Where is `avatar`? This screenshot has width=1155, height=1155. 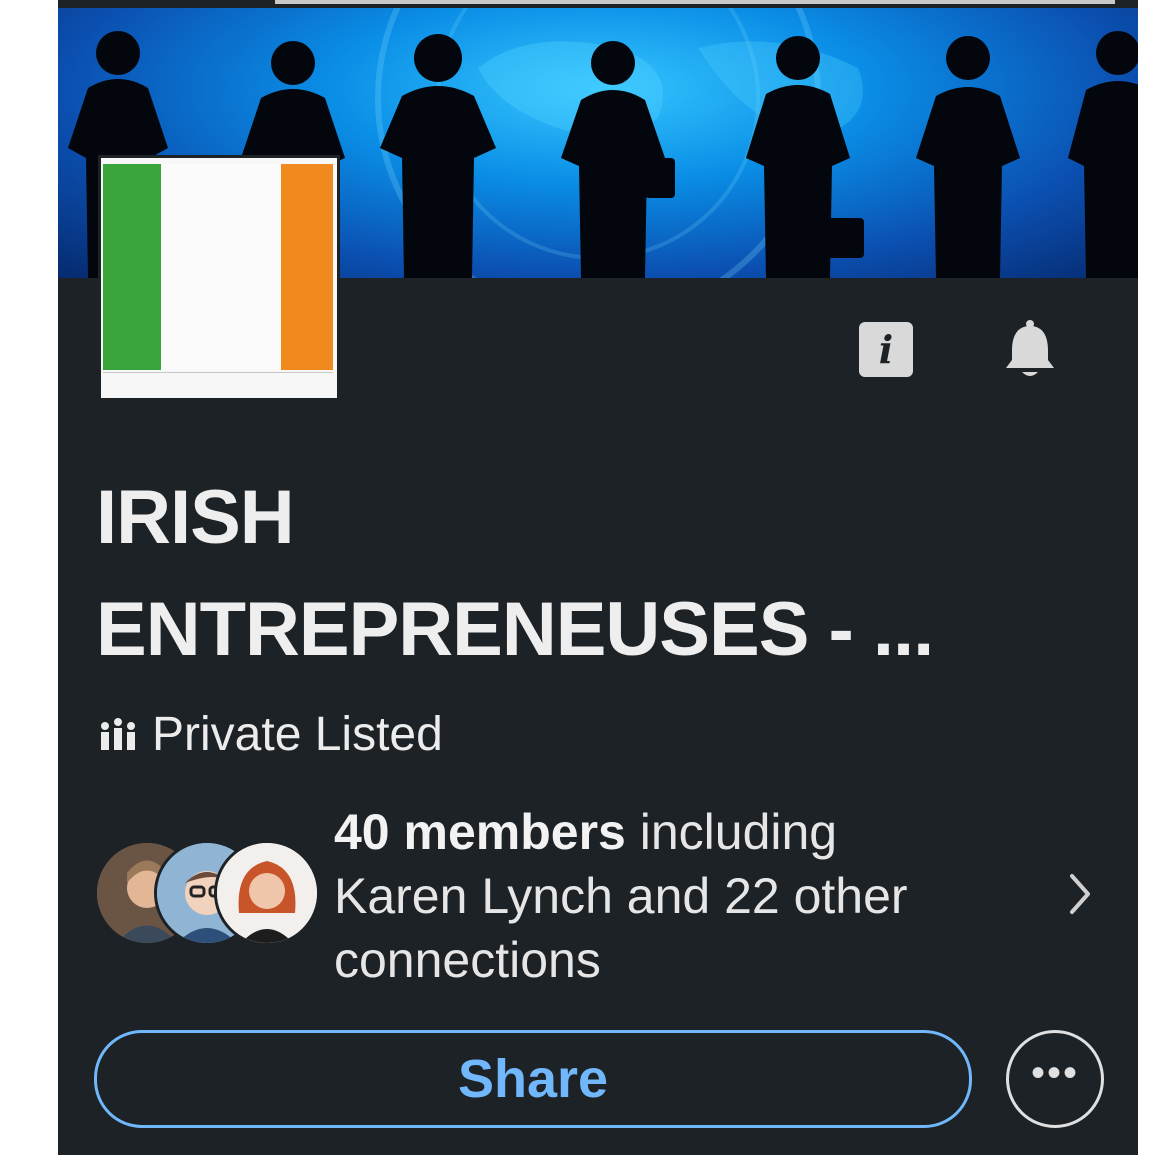
avatar is located at coordinates (267, 893).